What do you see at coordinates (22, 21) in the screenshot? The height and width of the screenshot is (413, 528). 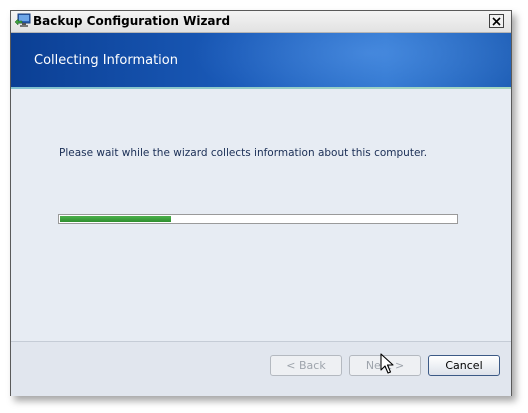 I see `backup-wizard-app-icon` at bounding box center [22, 21].